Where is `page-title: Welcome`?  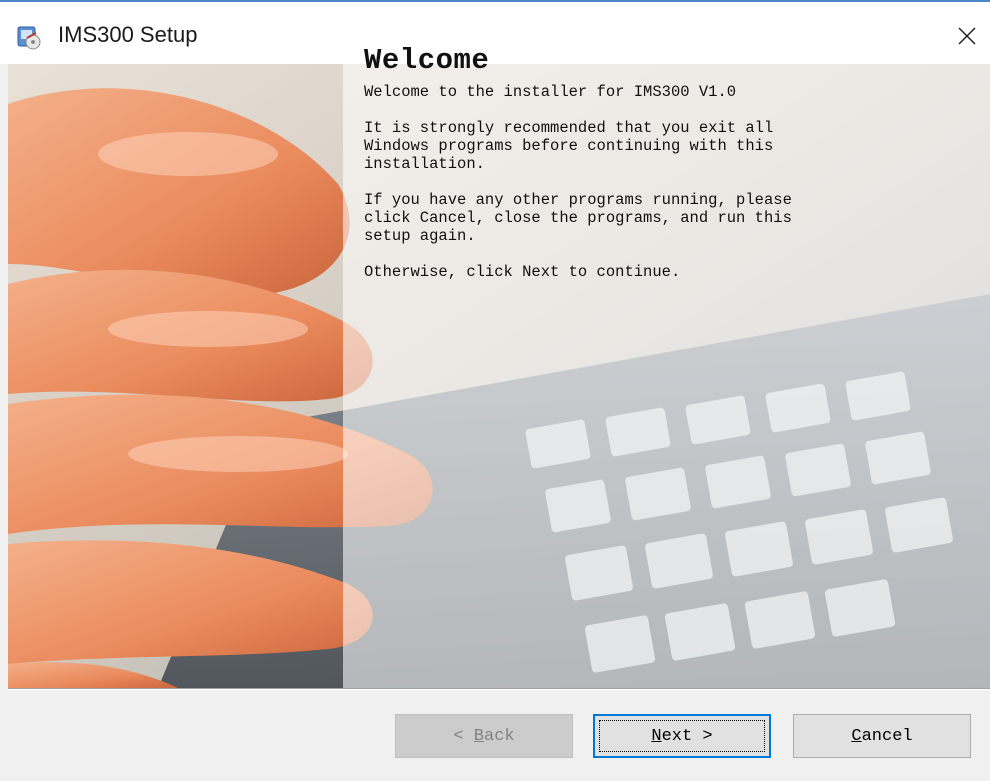 page-title: Welcome is located at coordinates (427, 60).